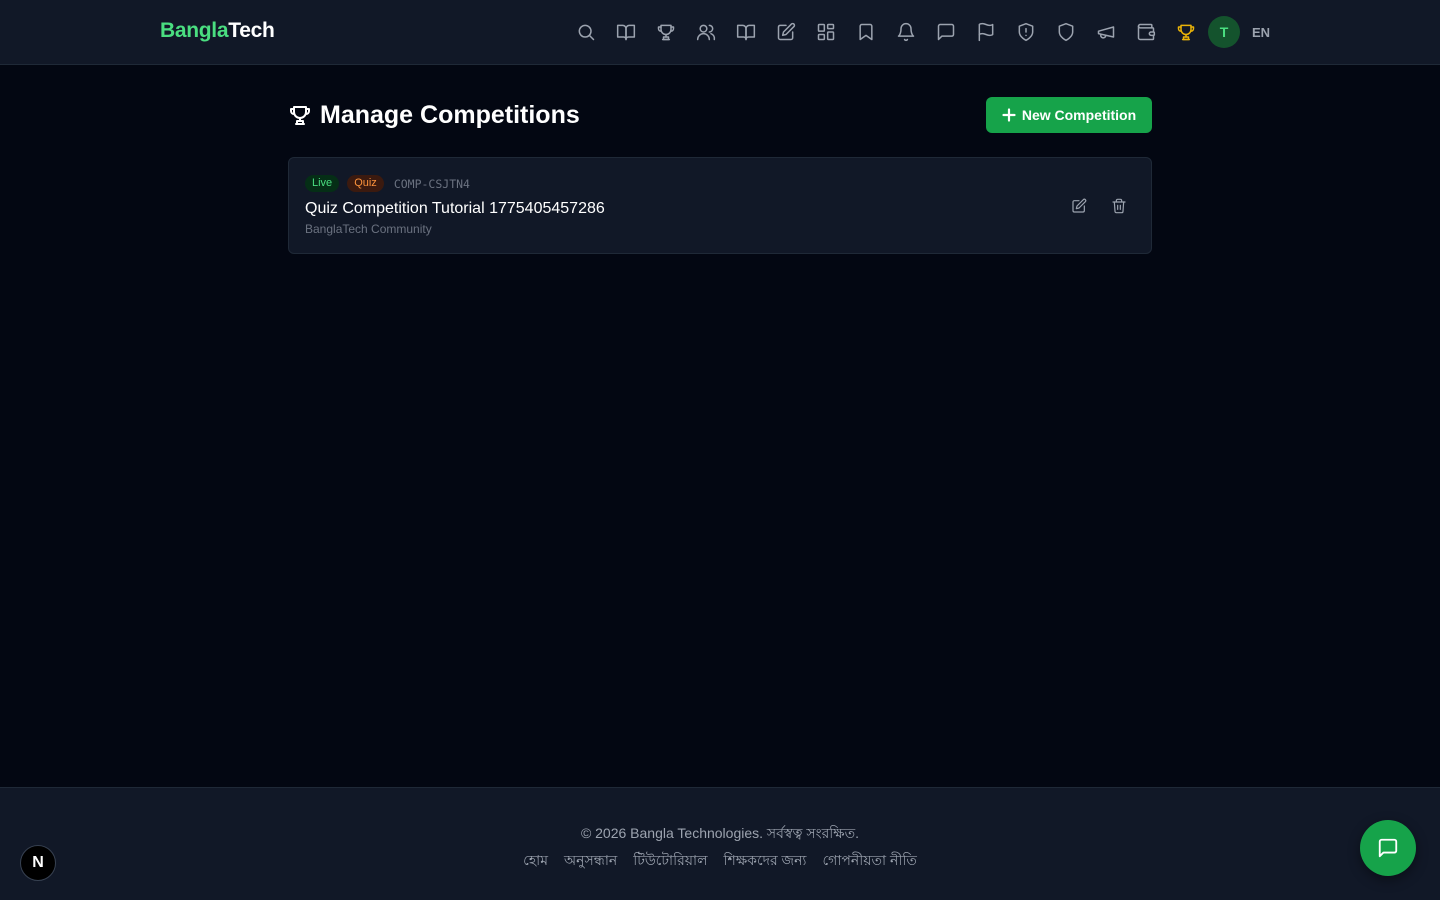 This screenshot has height=900, width=1440. Describe the element at coordinates (38, 863) in the screenshot. I see `dev-tools-badge: N` at that location.